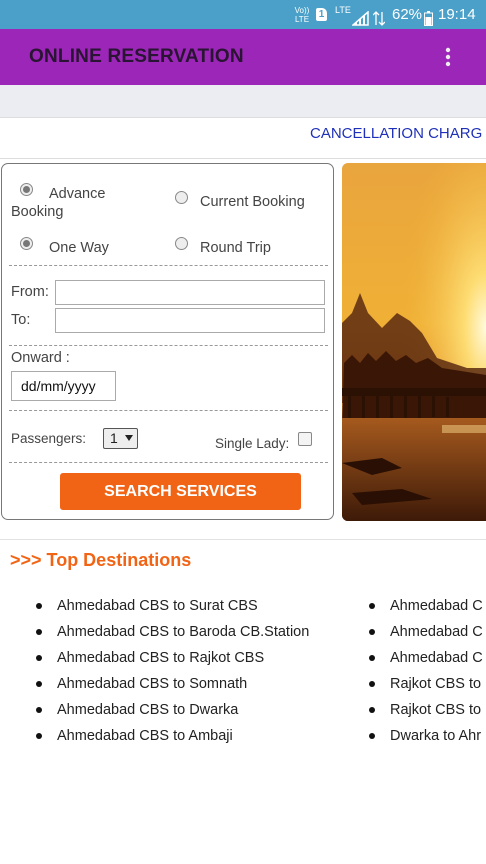 The image size is (486, 864). Describe the element at coordinates (243, 101) in the screenshot. I see `spacer-band` at that location.